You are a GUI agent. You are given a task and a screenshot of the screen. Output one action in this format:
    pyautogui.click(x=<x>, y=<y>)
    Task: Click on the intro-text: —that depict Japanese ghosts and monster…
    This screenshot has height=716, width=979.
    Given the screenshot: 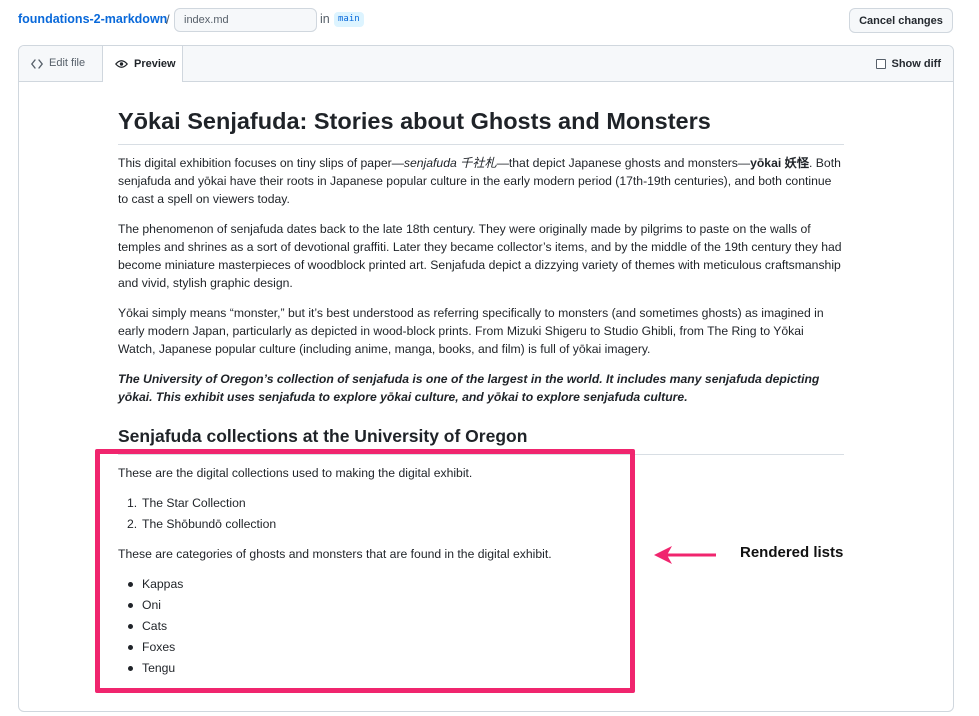 What is the action you would take?
    pyautogui.click(x=623, y=163)
    